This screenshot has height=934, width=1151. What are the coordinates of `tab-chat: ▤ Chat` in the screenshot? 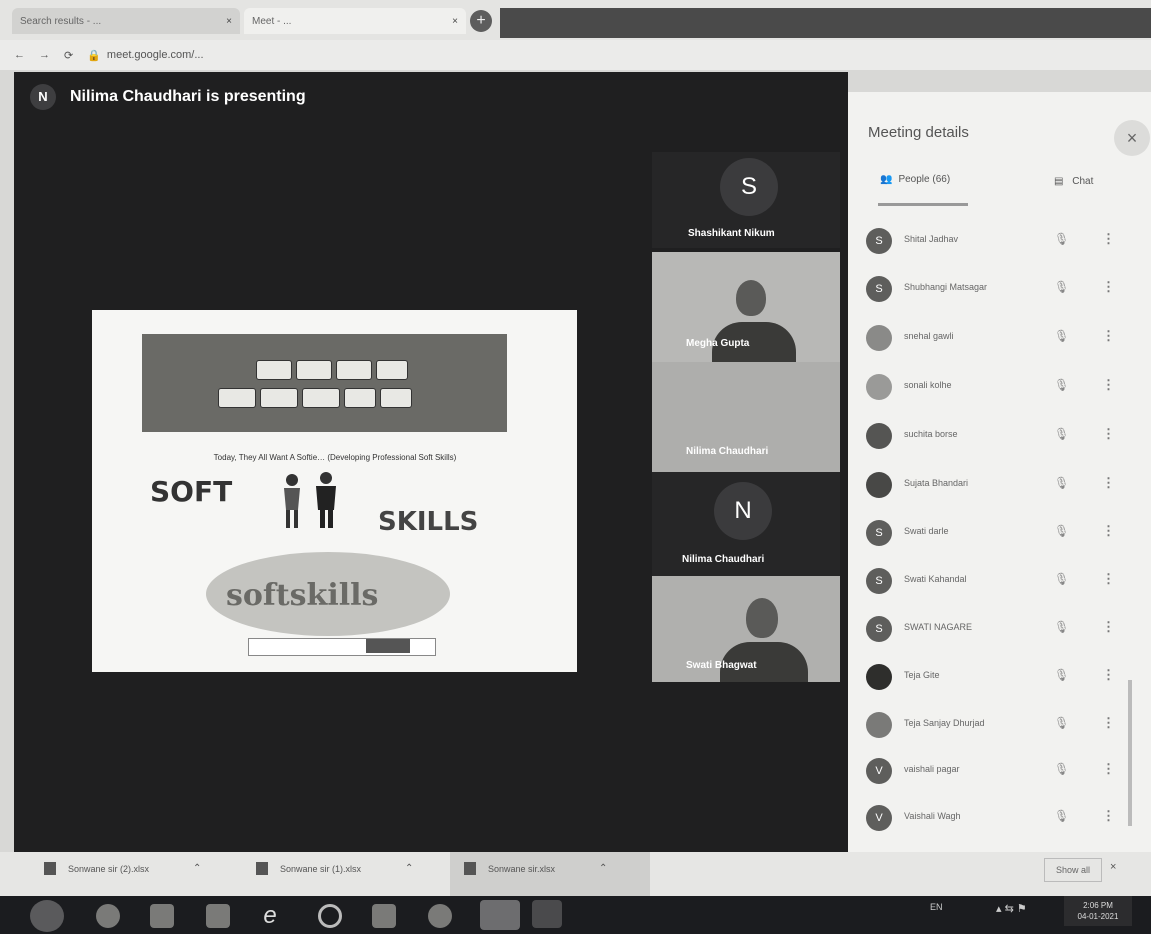 It's located at (1073, 181).